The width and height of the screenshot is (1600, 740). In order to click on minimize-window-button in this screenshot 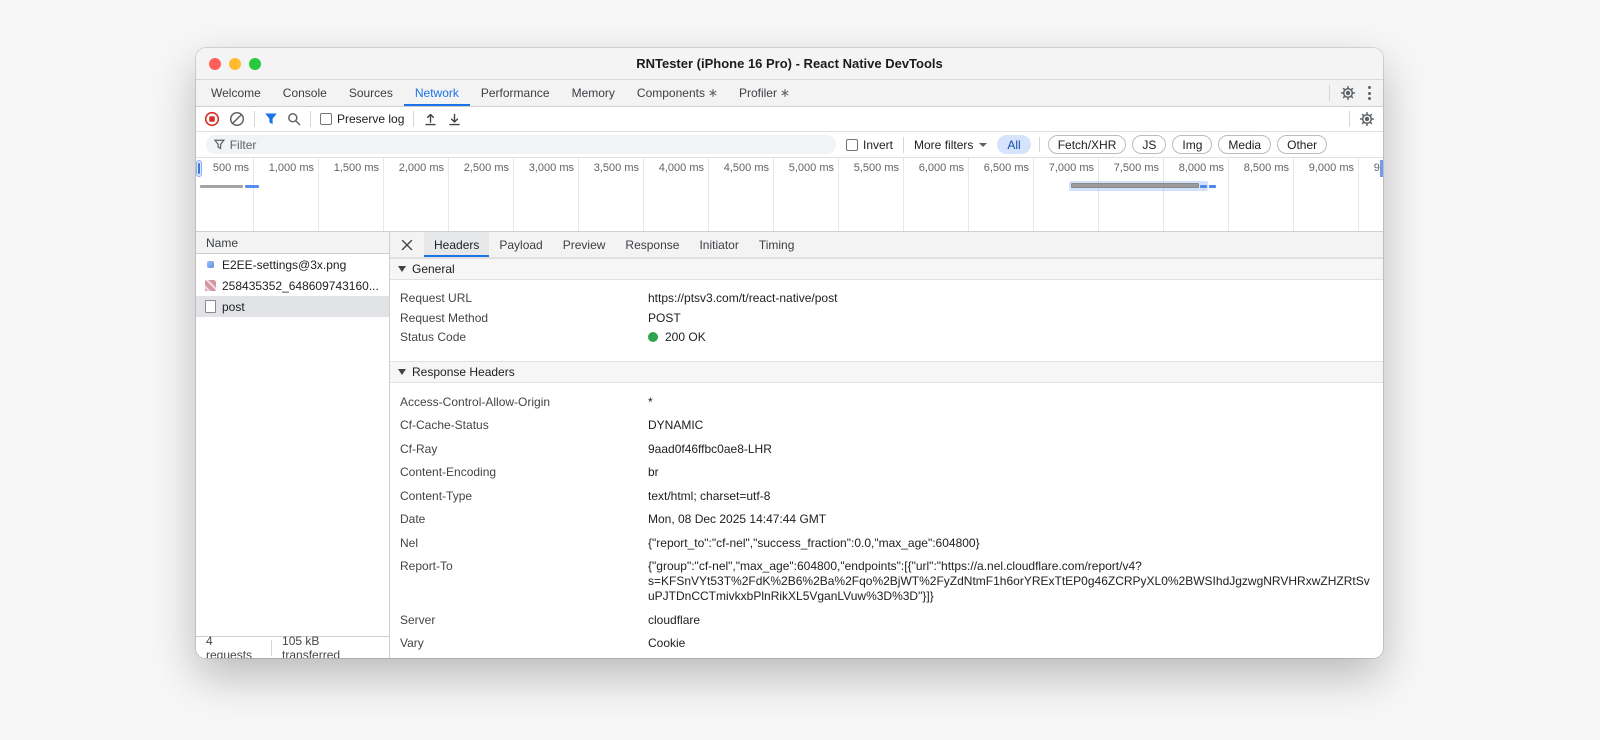, I will do `click(235, 63)`.